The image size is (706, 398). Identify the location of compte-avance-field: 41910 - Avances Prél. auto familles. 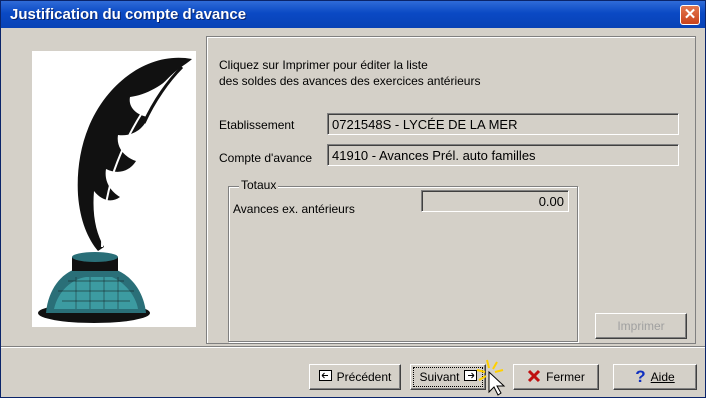
(503, 155).